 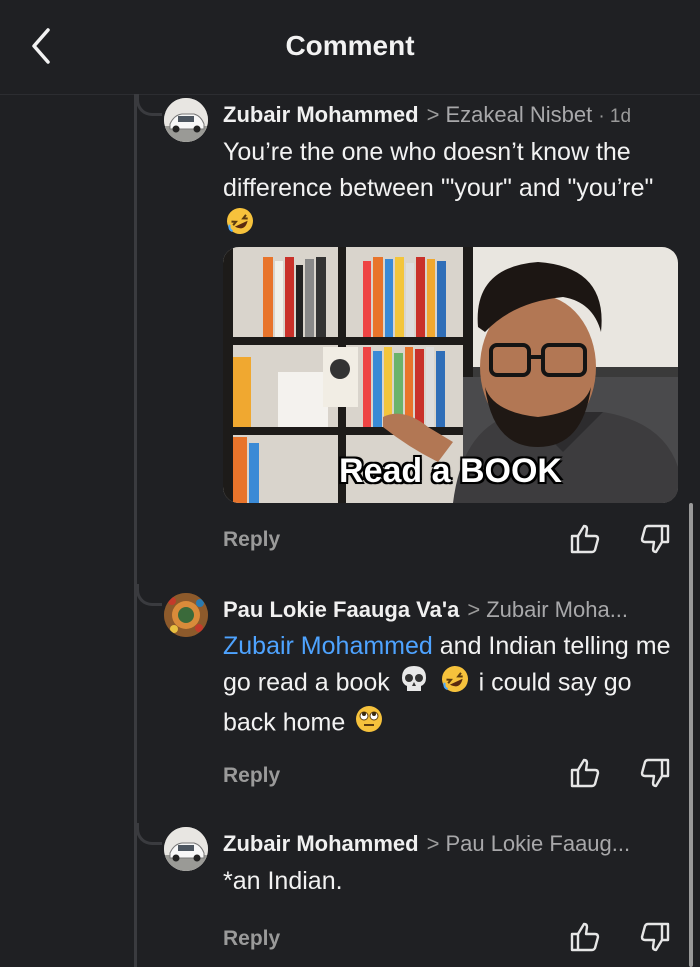 I want to click on skull-emoji, so click(x=414, y=684).